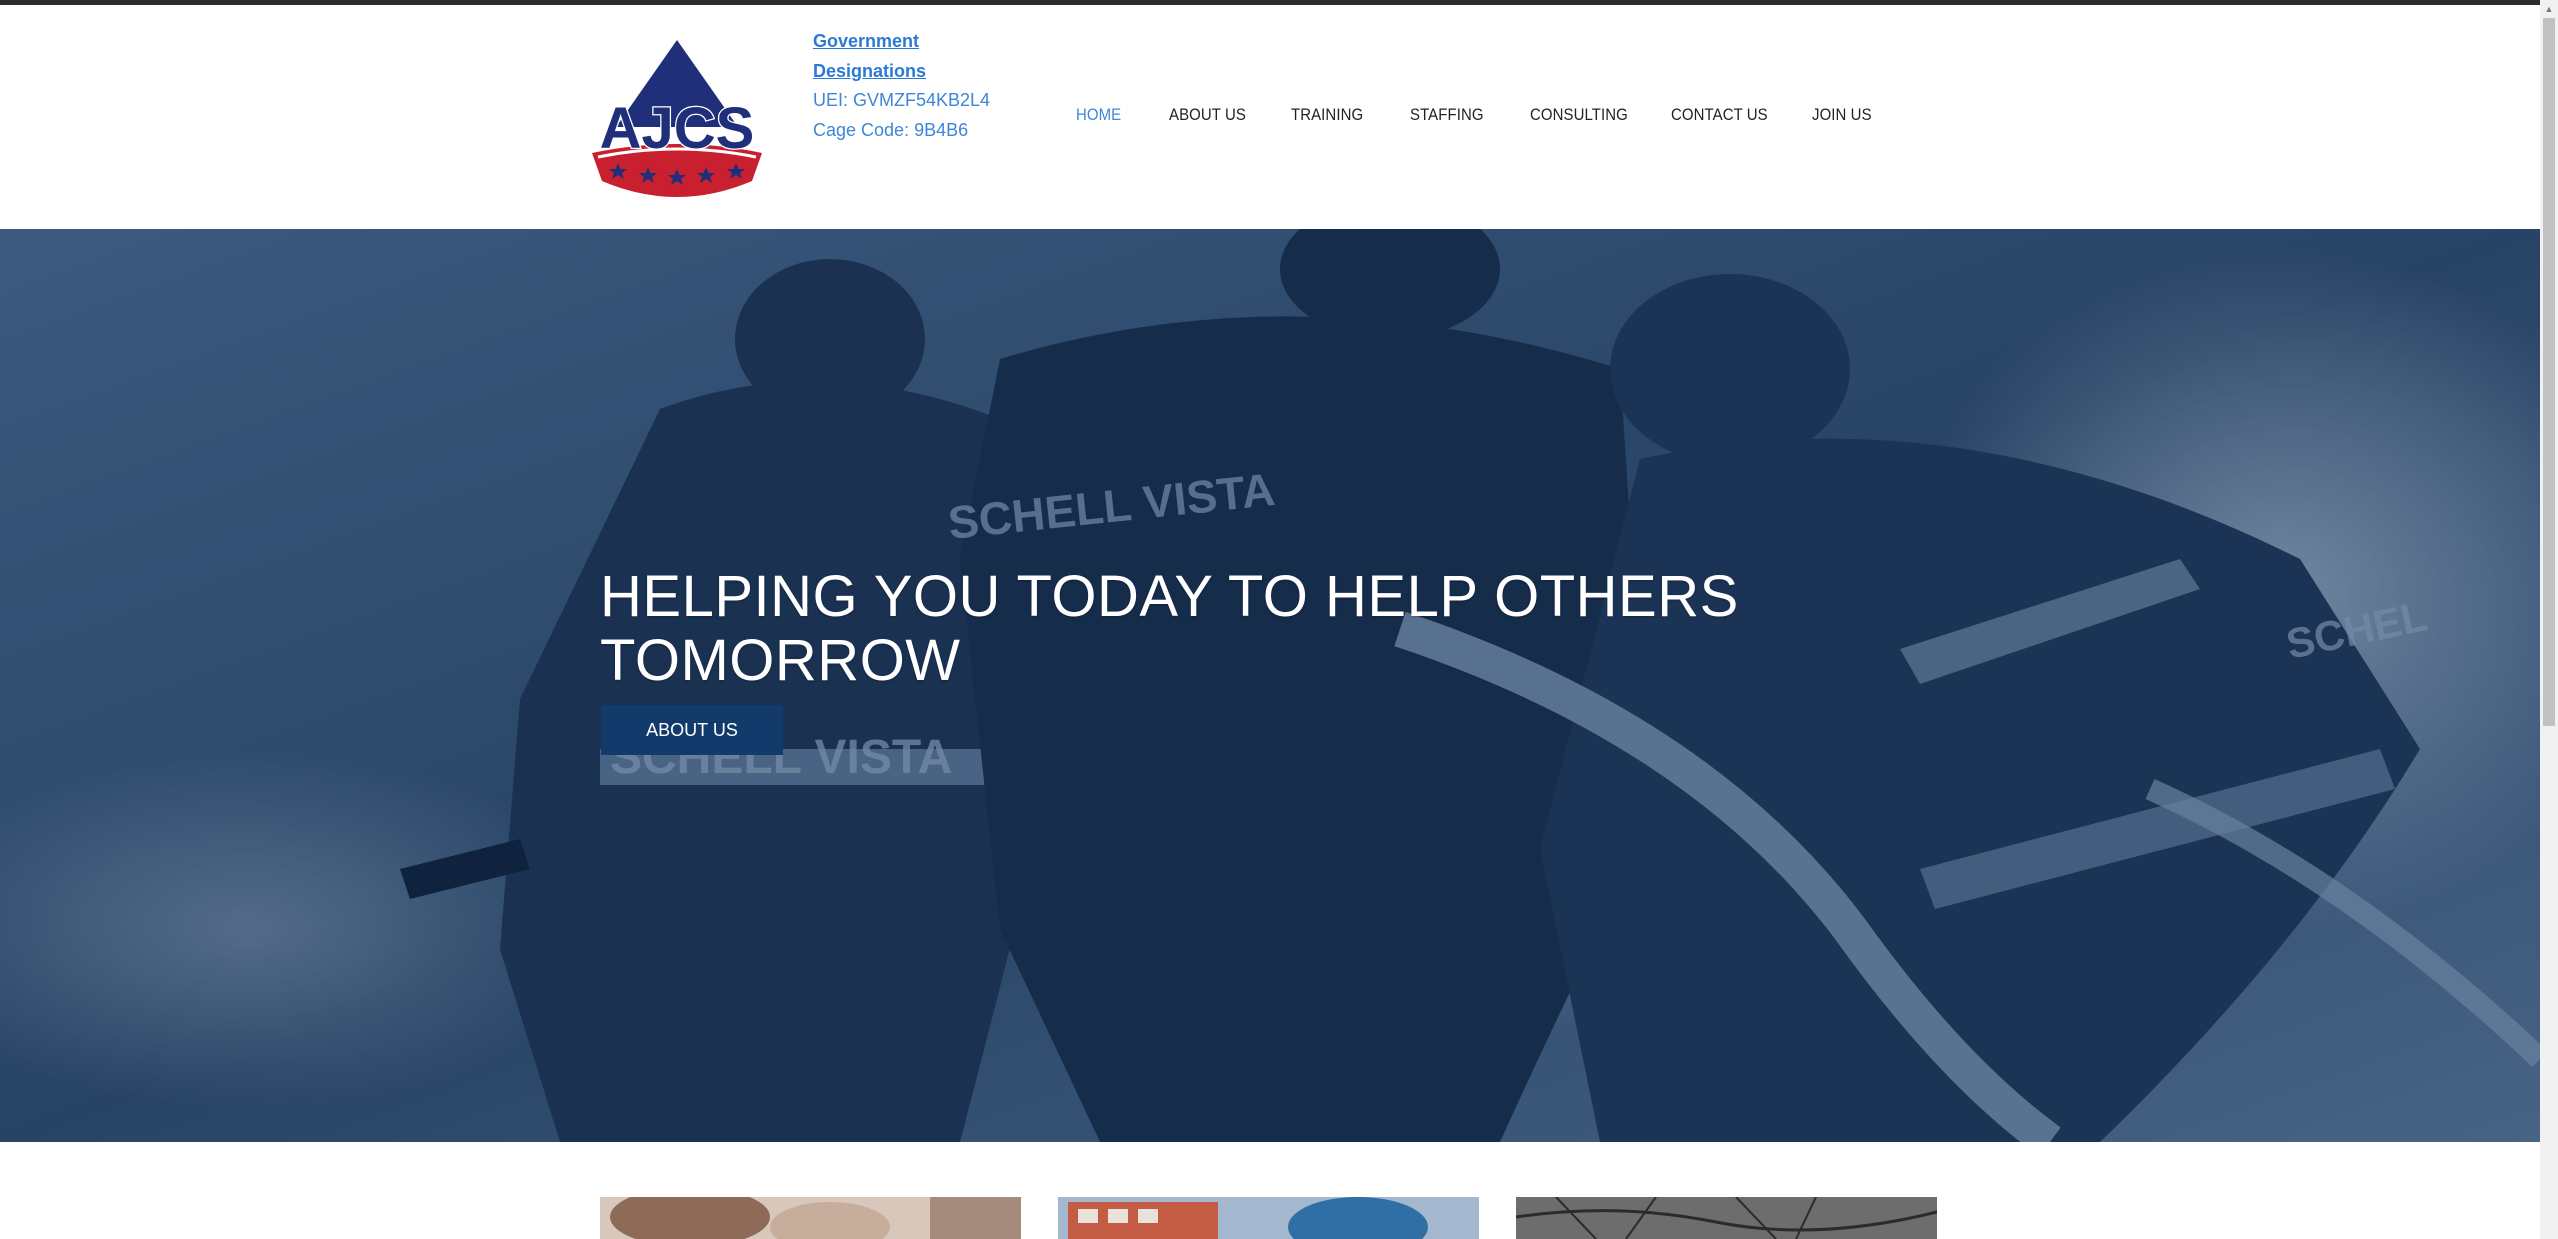 This screenshot has height=1239, width=2558. I want to click on page-scrollbar: ▲, so click(2549, 619).